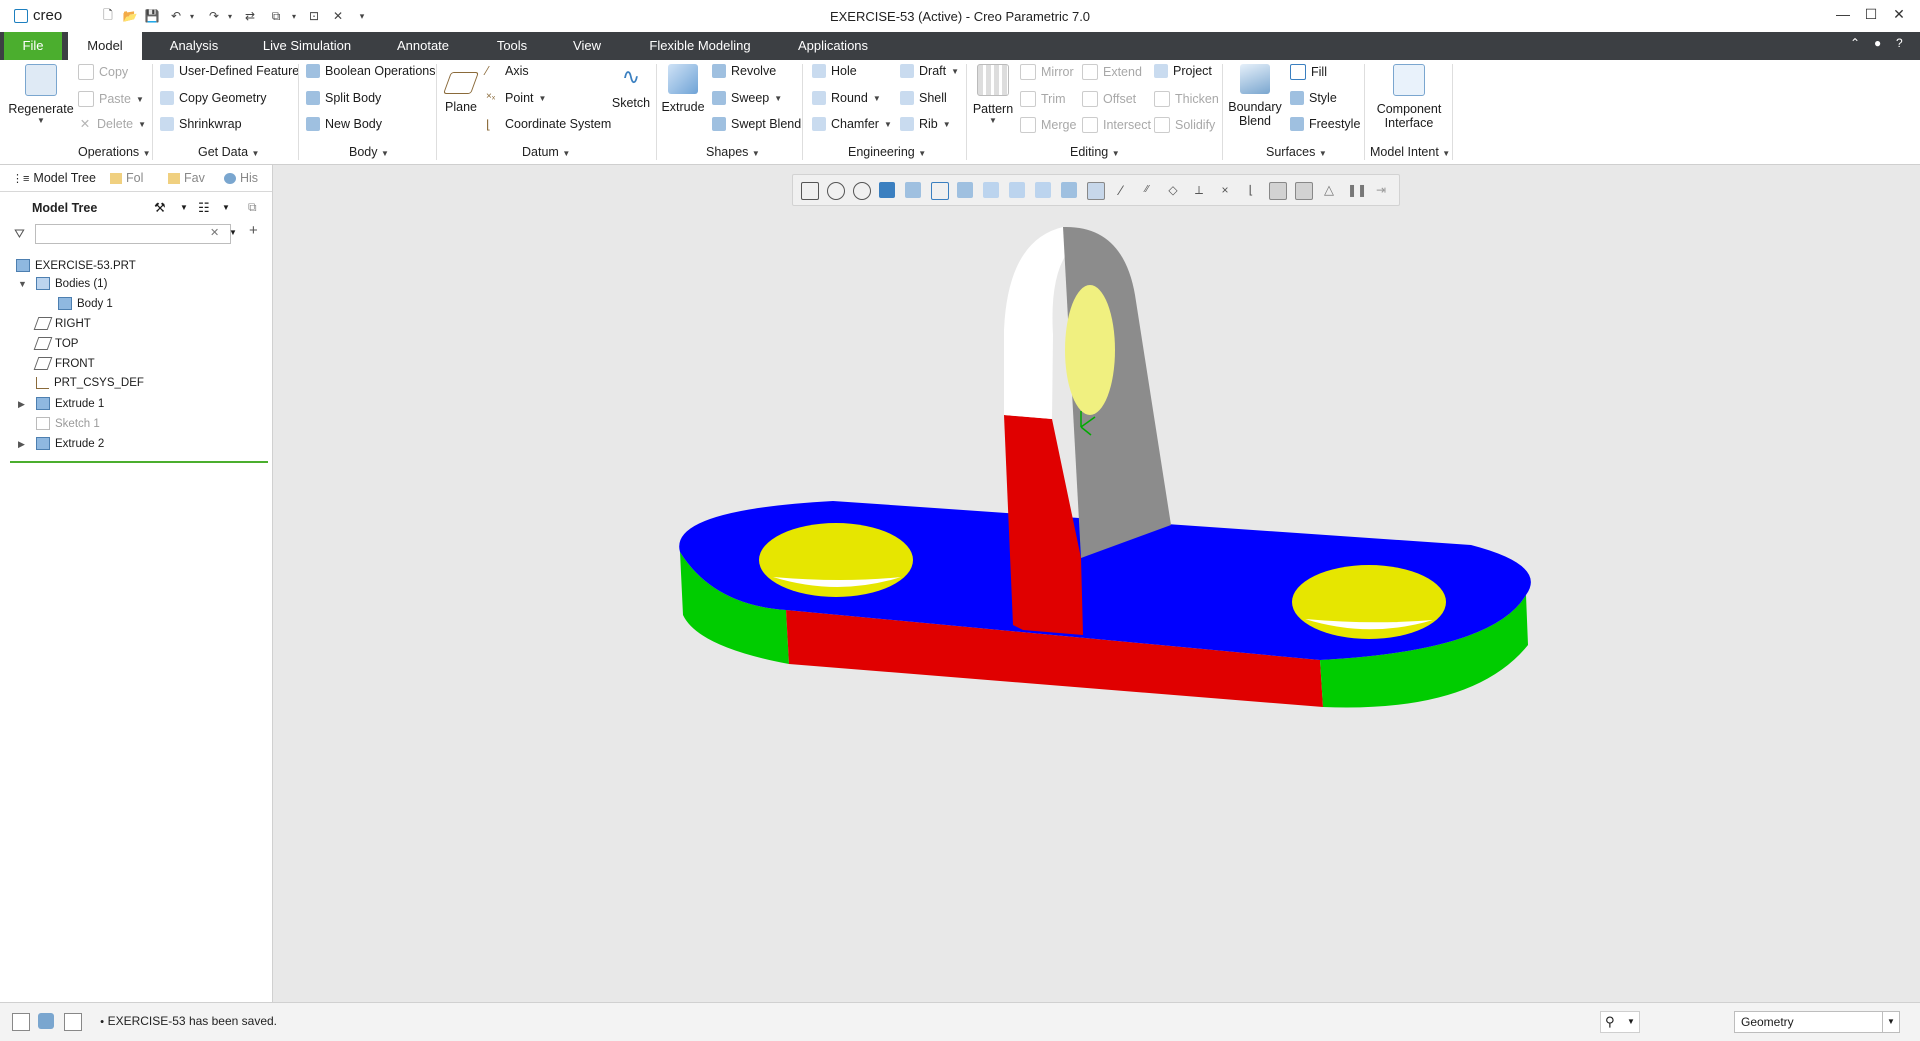 The width and height of the screenshot is (1920, 1041). I want to click on point-tag-display-icon: ×, so click(1225, 190).